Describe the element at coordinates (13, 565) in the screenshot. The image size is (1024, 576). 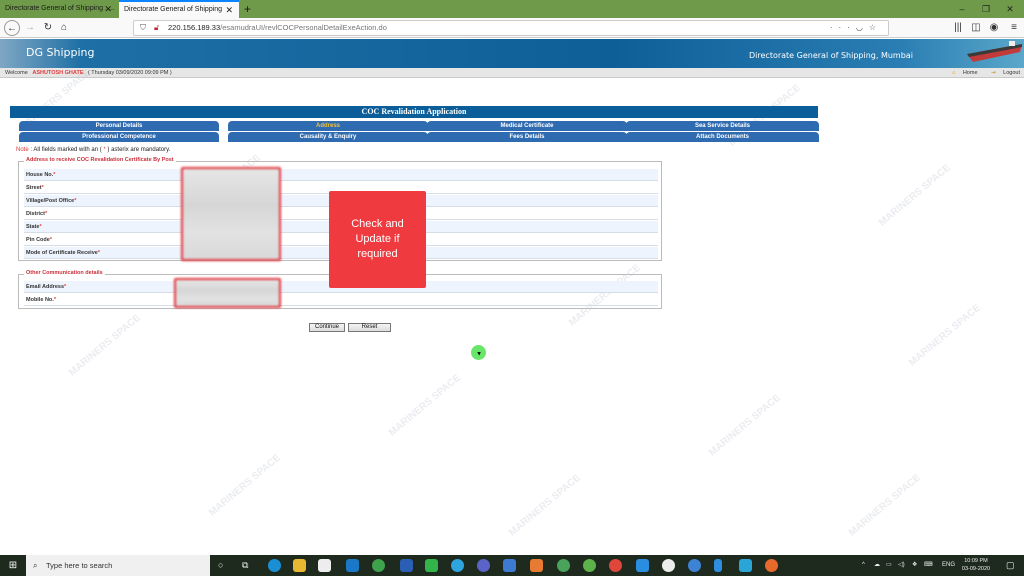
I see `windows-start-icon: ⊞` at that location.